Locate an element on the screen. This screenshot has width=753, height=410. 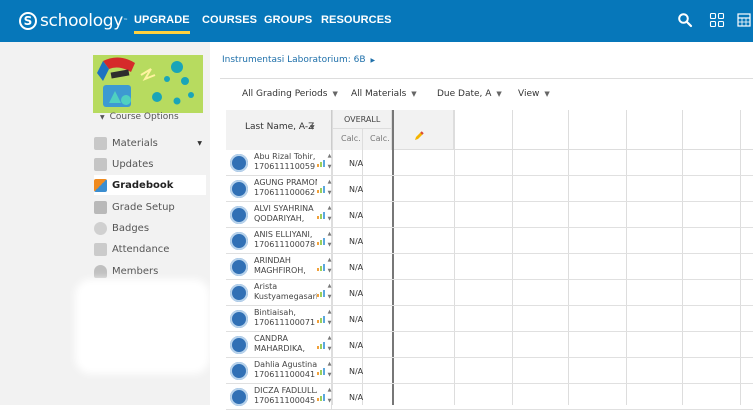
student-cell: Bintiaisah, 170611100071 ▲ ▼ is located at coordinates (279, 319).